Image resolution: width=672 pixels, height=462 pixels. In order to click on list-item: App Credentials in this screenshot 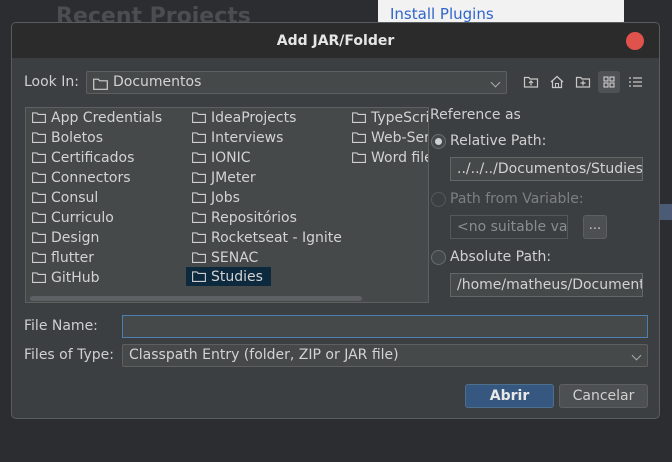, I will do `click(94, 117)`.